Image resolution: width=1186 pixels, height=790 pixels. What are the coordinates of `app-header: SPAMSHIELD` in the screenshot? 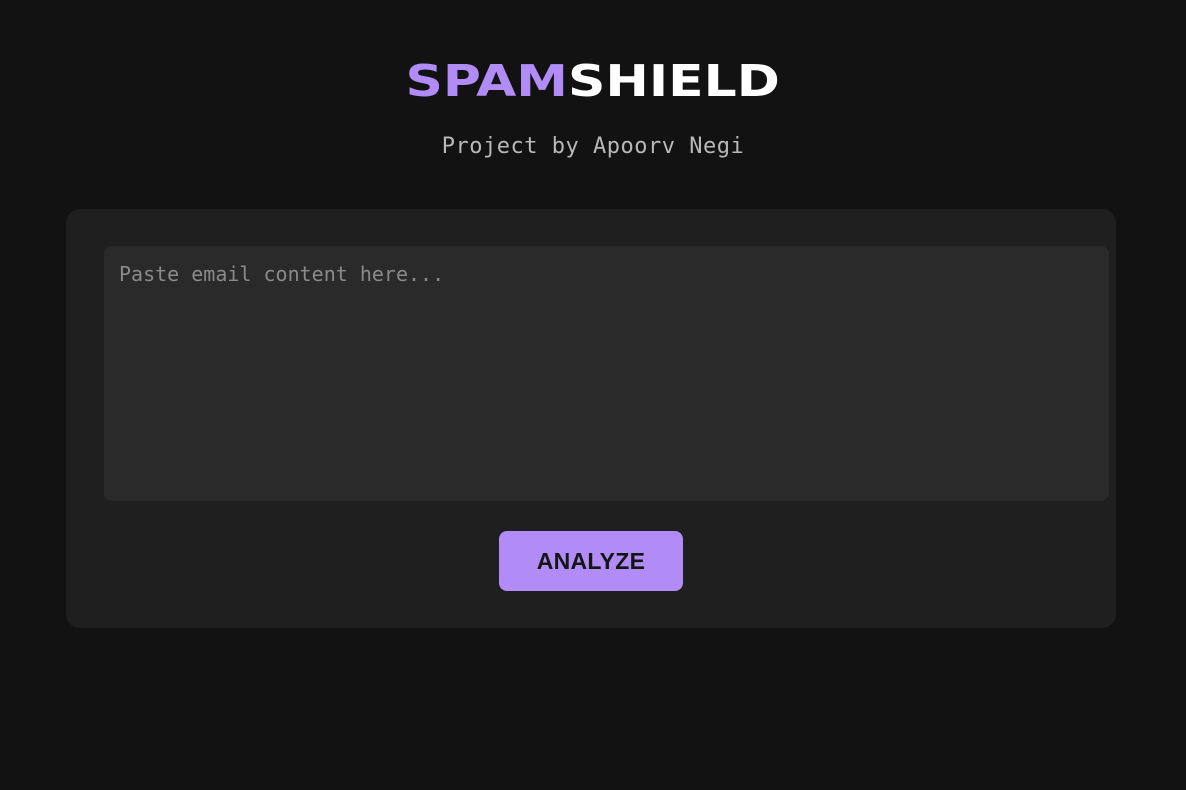 It's located at (593, 82).